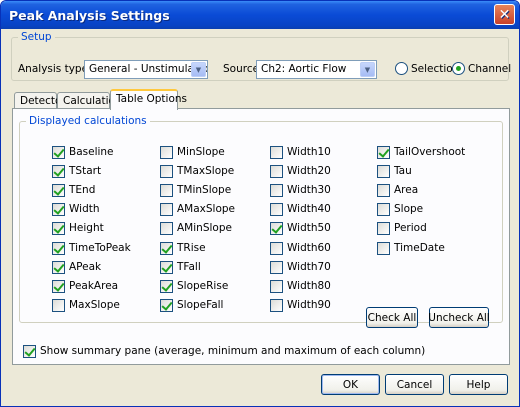  What do you see at coordinates (100, 248) in the screenshot?
I see `calc-checkbox-label: TimeToPeak` at bounding box center [100, 248].